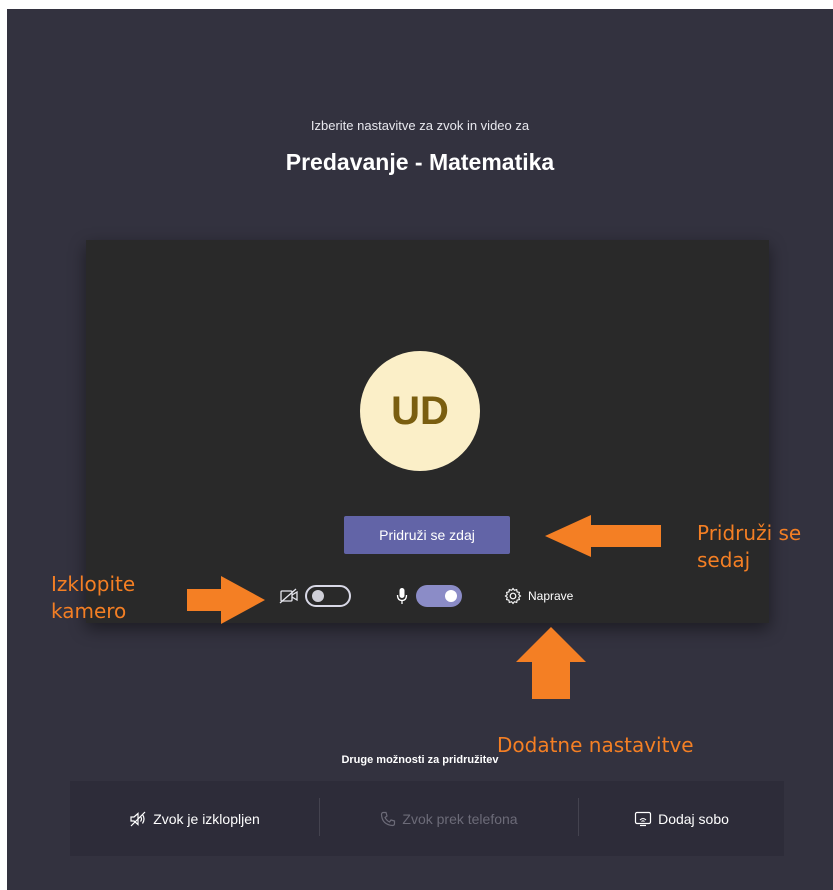  What do you see at coordinates (551, 665) in the screenshot?
I see `up-arrow-annotation` at bounding box center [551, 665].